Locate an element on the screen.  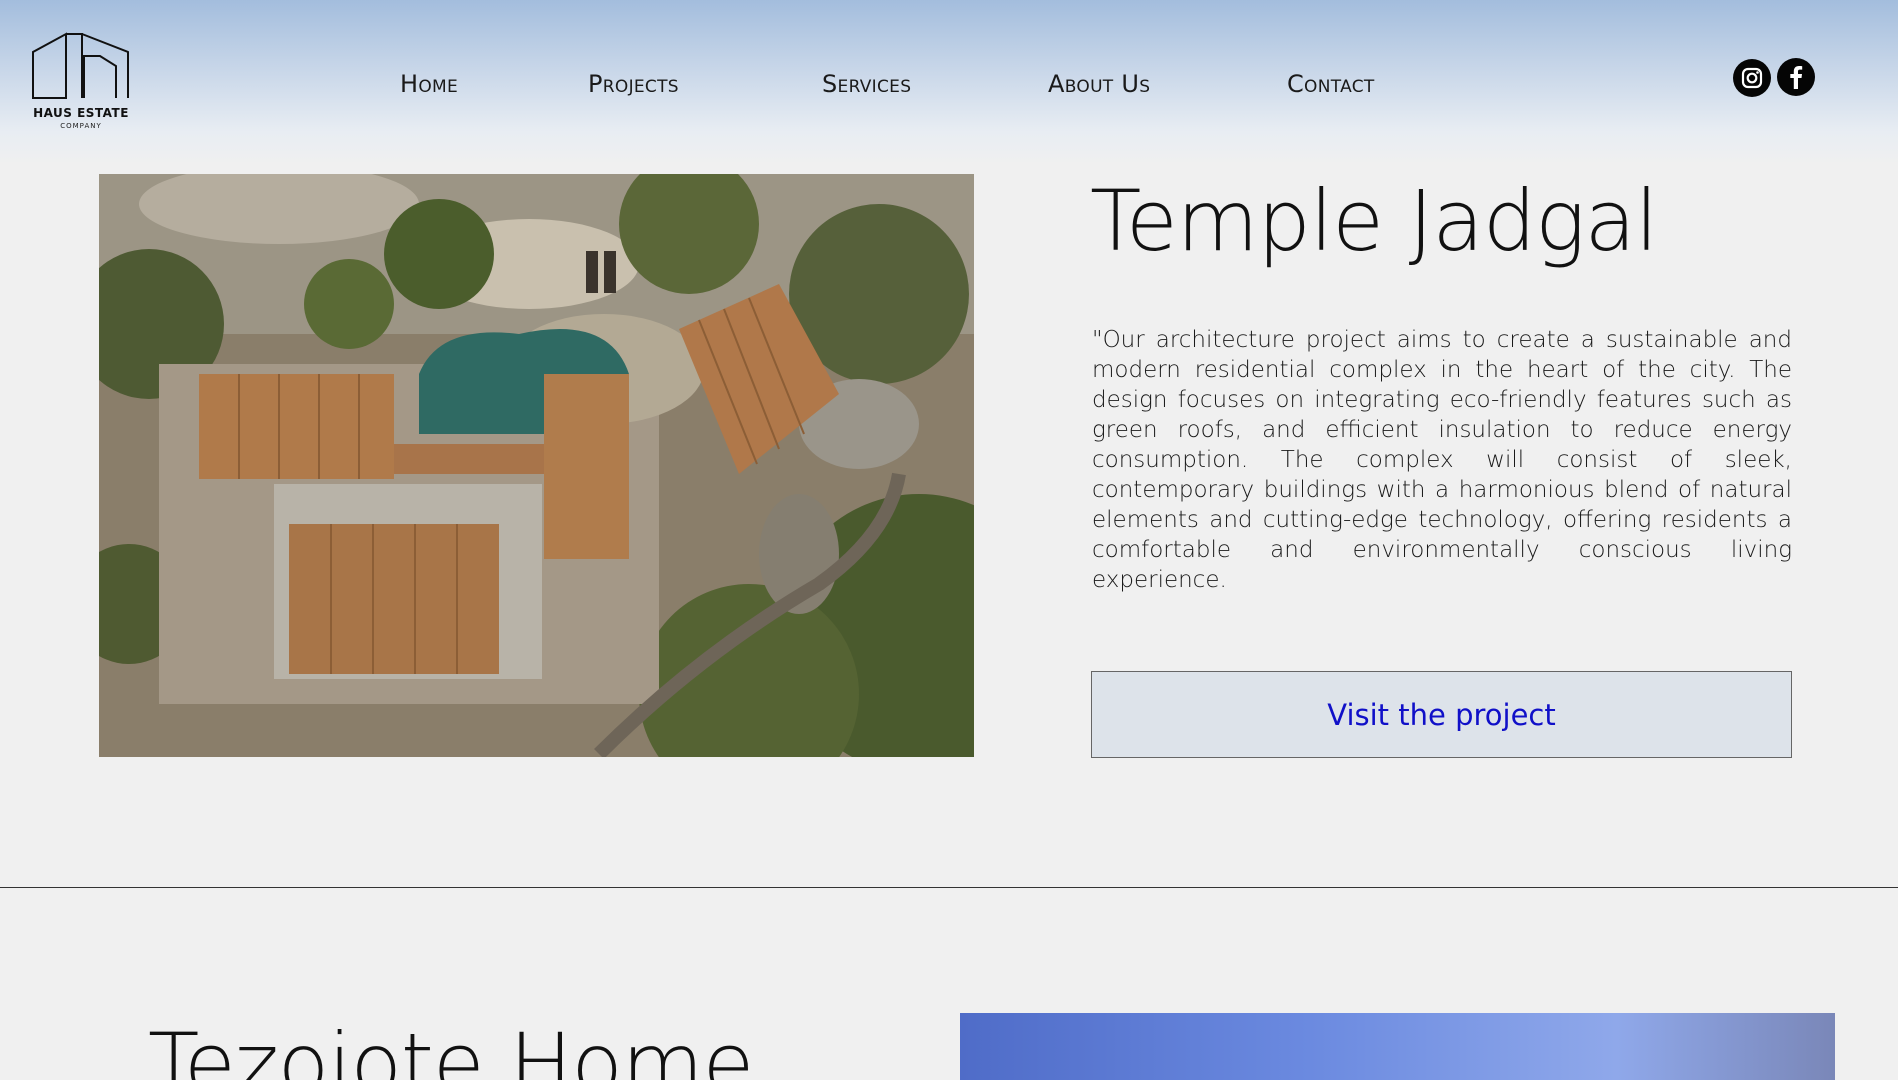
nav-item-projects: Projects is located at coordinates (633, 84).